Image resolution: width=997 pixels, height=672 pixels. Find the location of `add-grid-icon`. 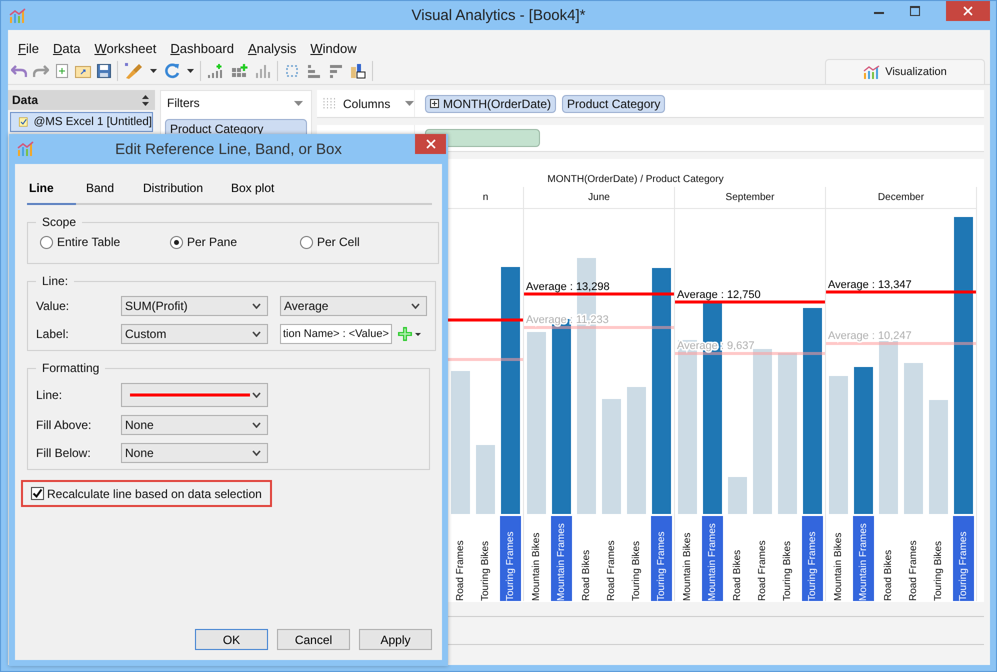

add-grid-icon is located at coordinates (240, 71).